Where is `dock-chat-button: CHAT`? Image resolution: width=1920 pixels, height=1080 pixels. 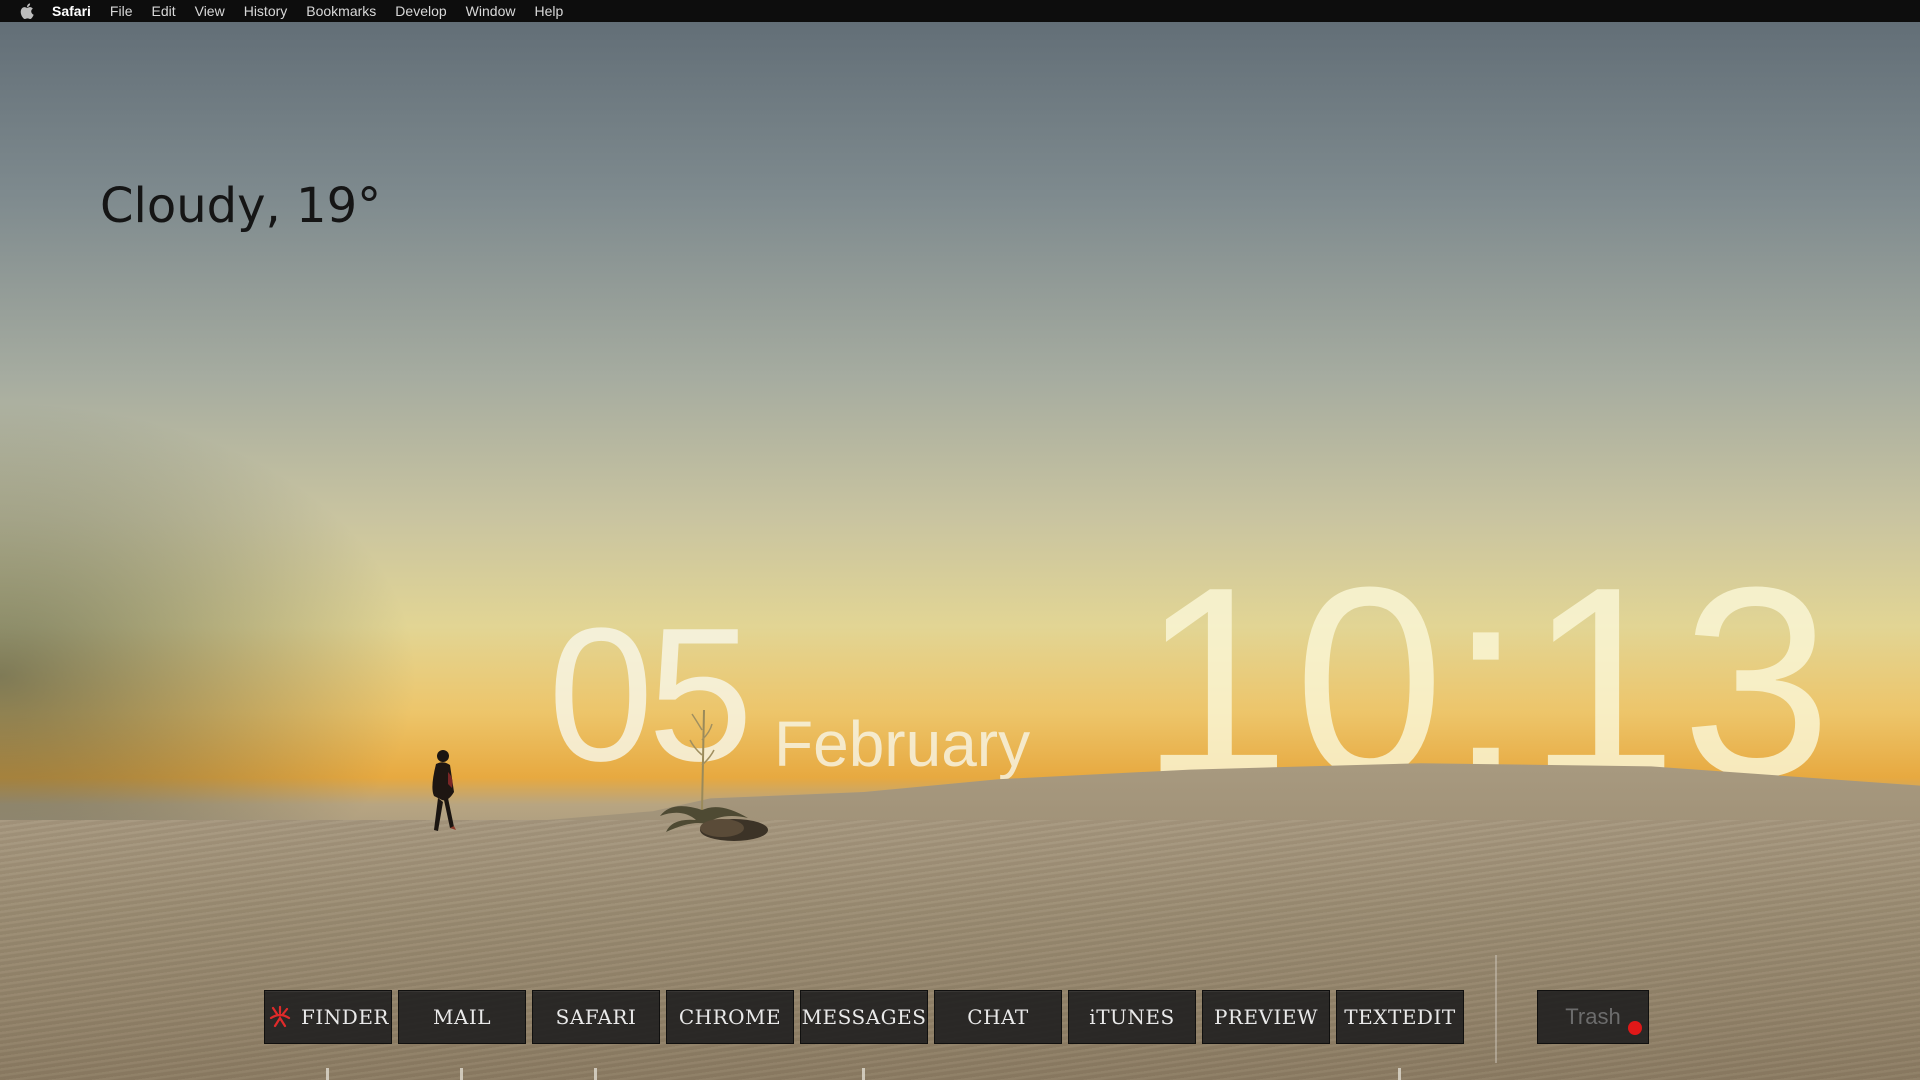 dock-chat-button: CHAT is located at coordinates (998, 1017).